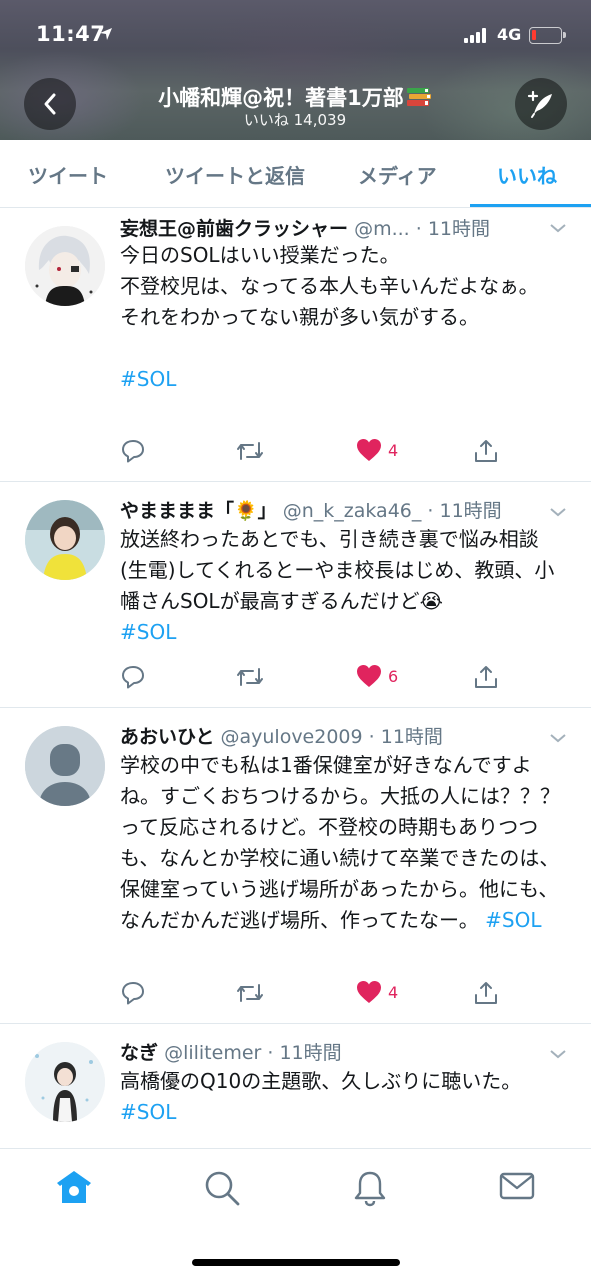  Describe the element at coordinates (167, 737) in the screenshot. I see `tweet-author-name: あおいひと` at that location.